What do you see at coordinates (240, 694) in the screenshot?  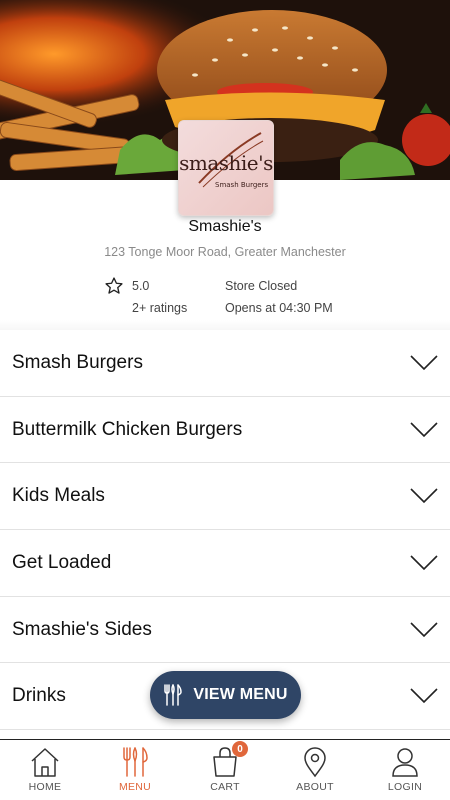 I see `view-menu-label: VIEW MENU` at bounding box center [240, 694].